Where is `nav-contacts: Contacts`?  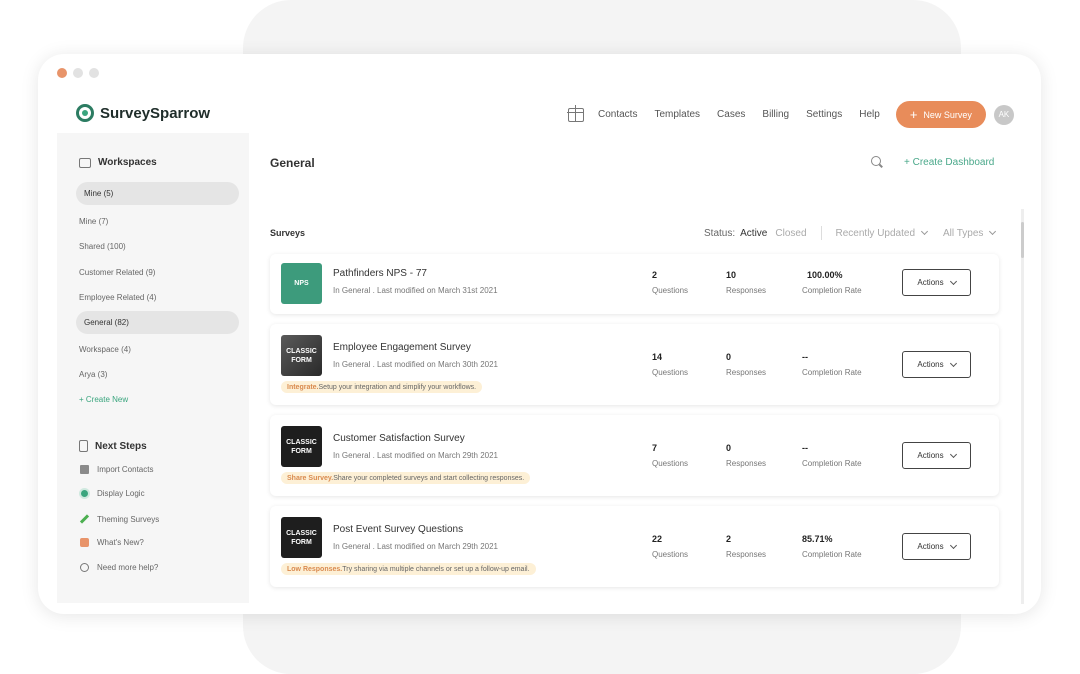
nav-contacts: Contacts is located at coordinates (617, 114).